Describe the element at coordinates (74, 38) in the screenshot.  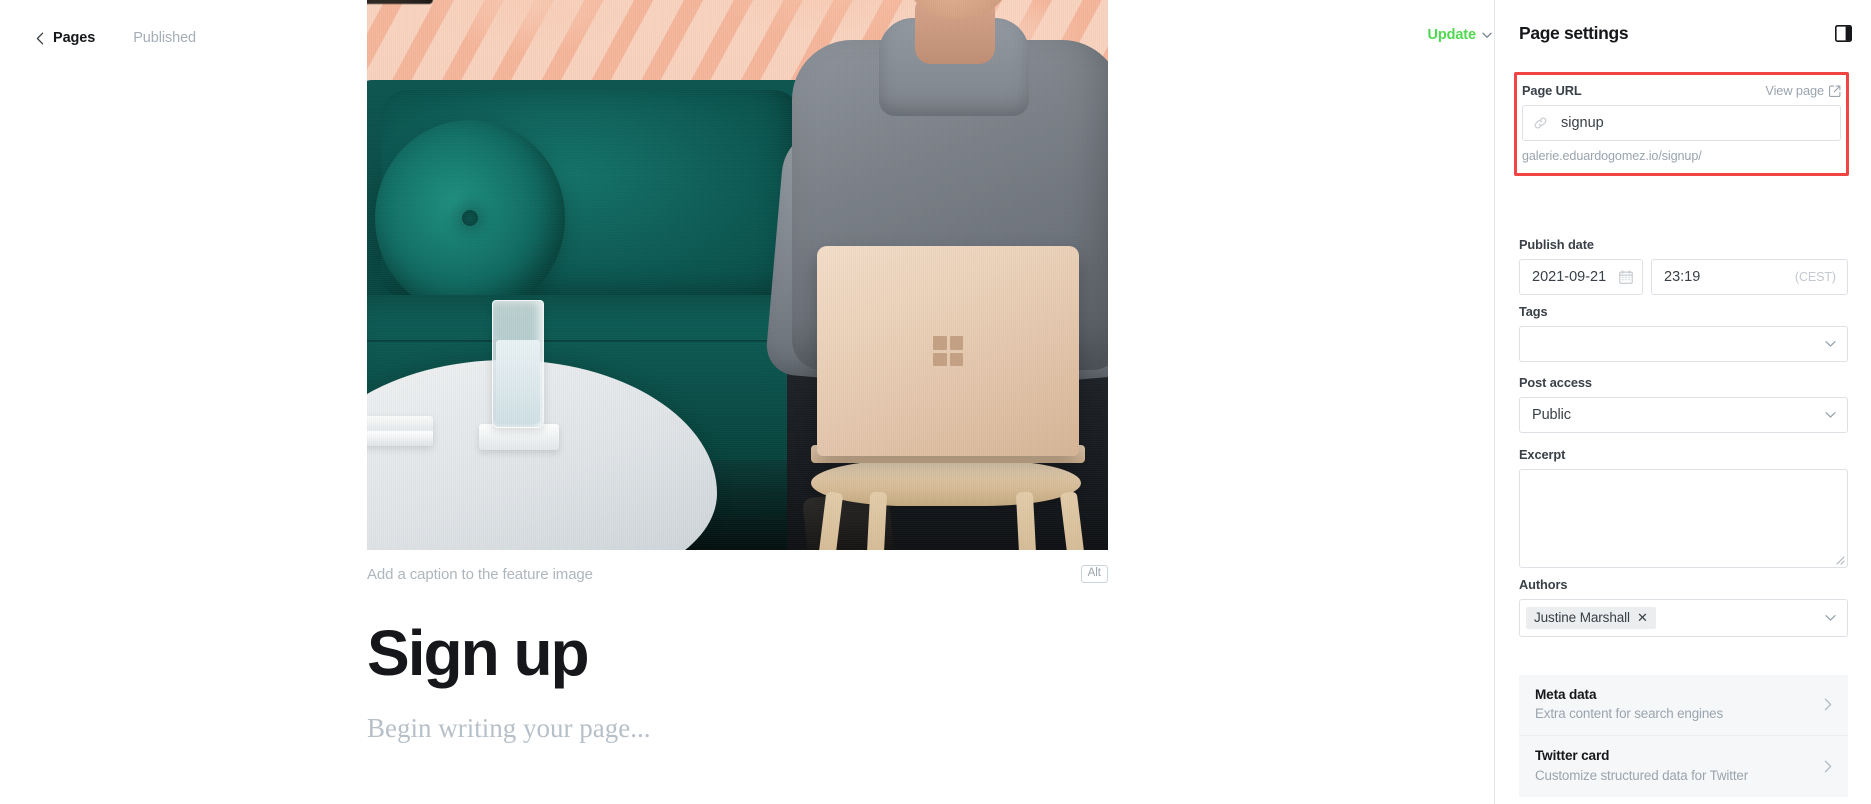
I see `back-to-pages-link: Pages` at that location.